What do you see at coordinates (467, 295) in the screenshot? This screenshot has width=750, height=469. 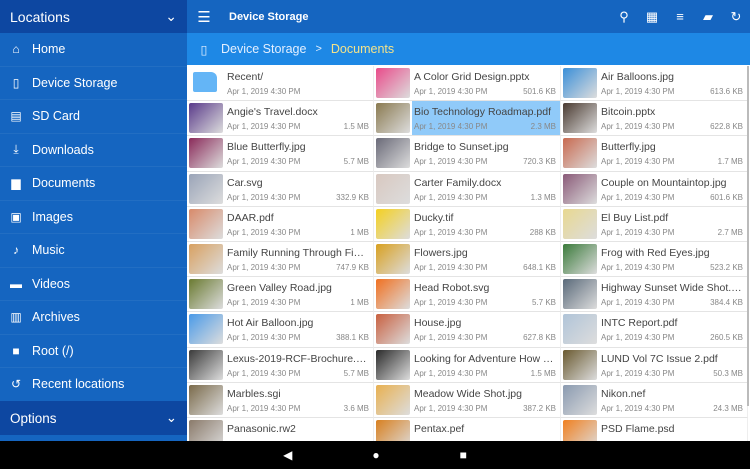 I see `file-item: Head Robot.svg Apr 1, 2019 4:30 PM 5.7 KB` at bounding box center [467, 295].